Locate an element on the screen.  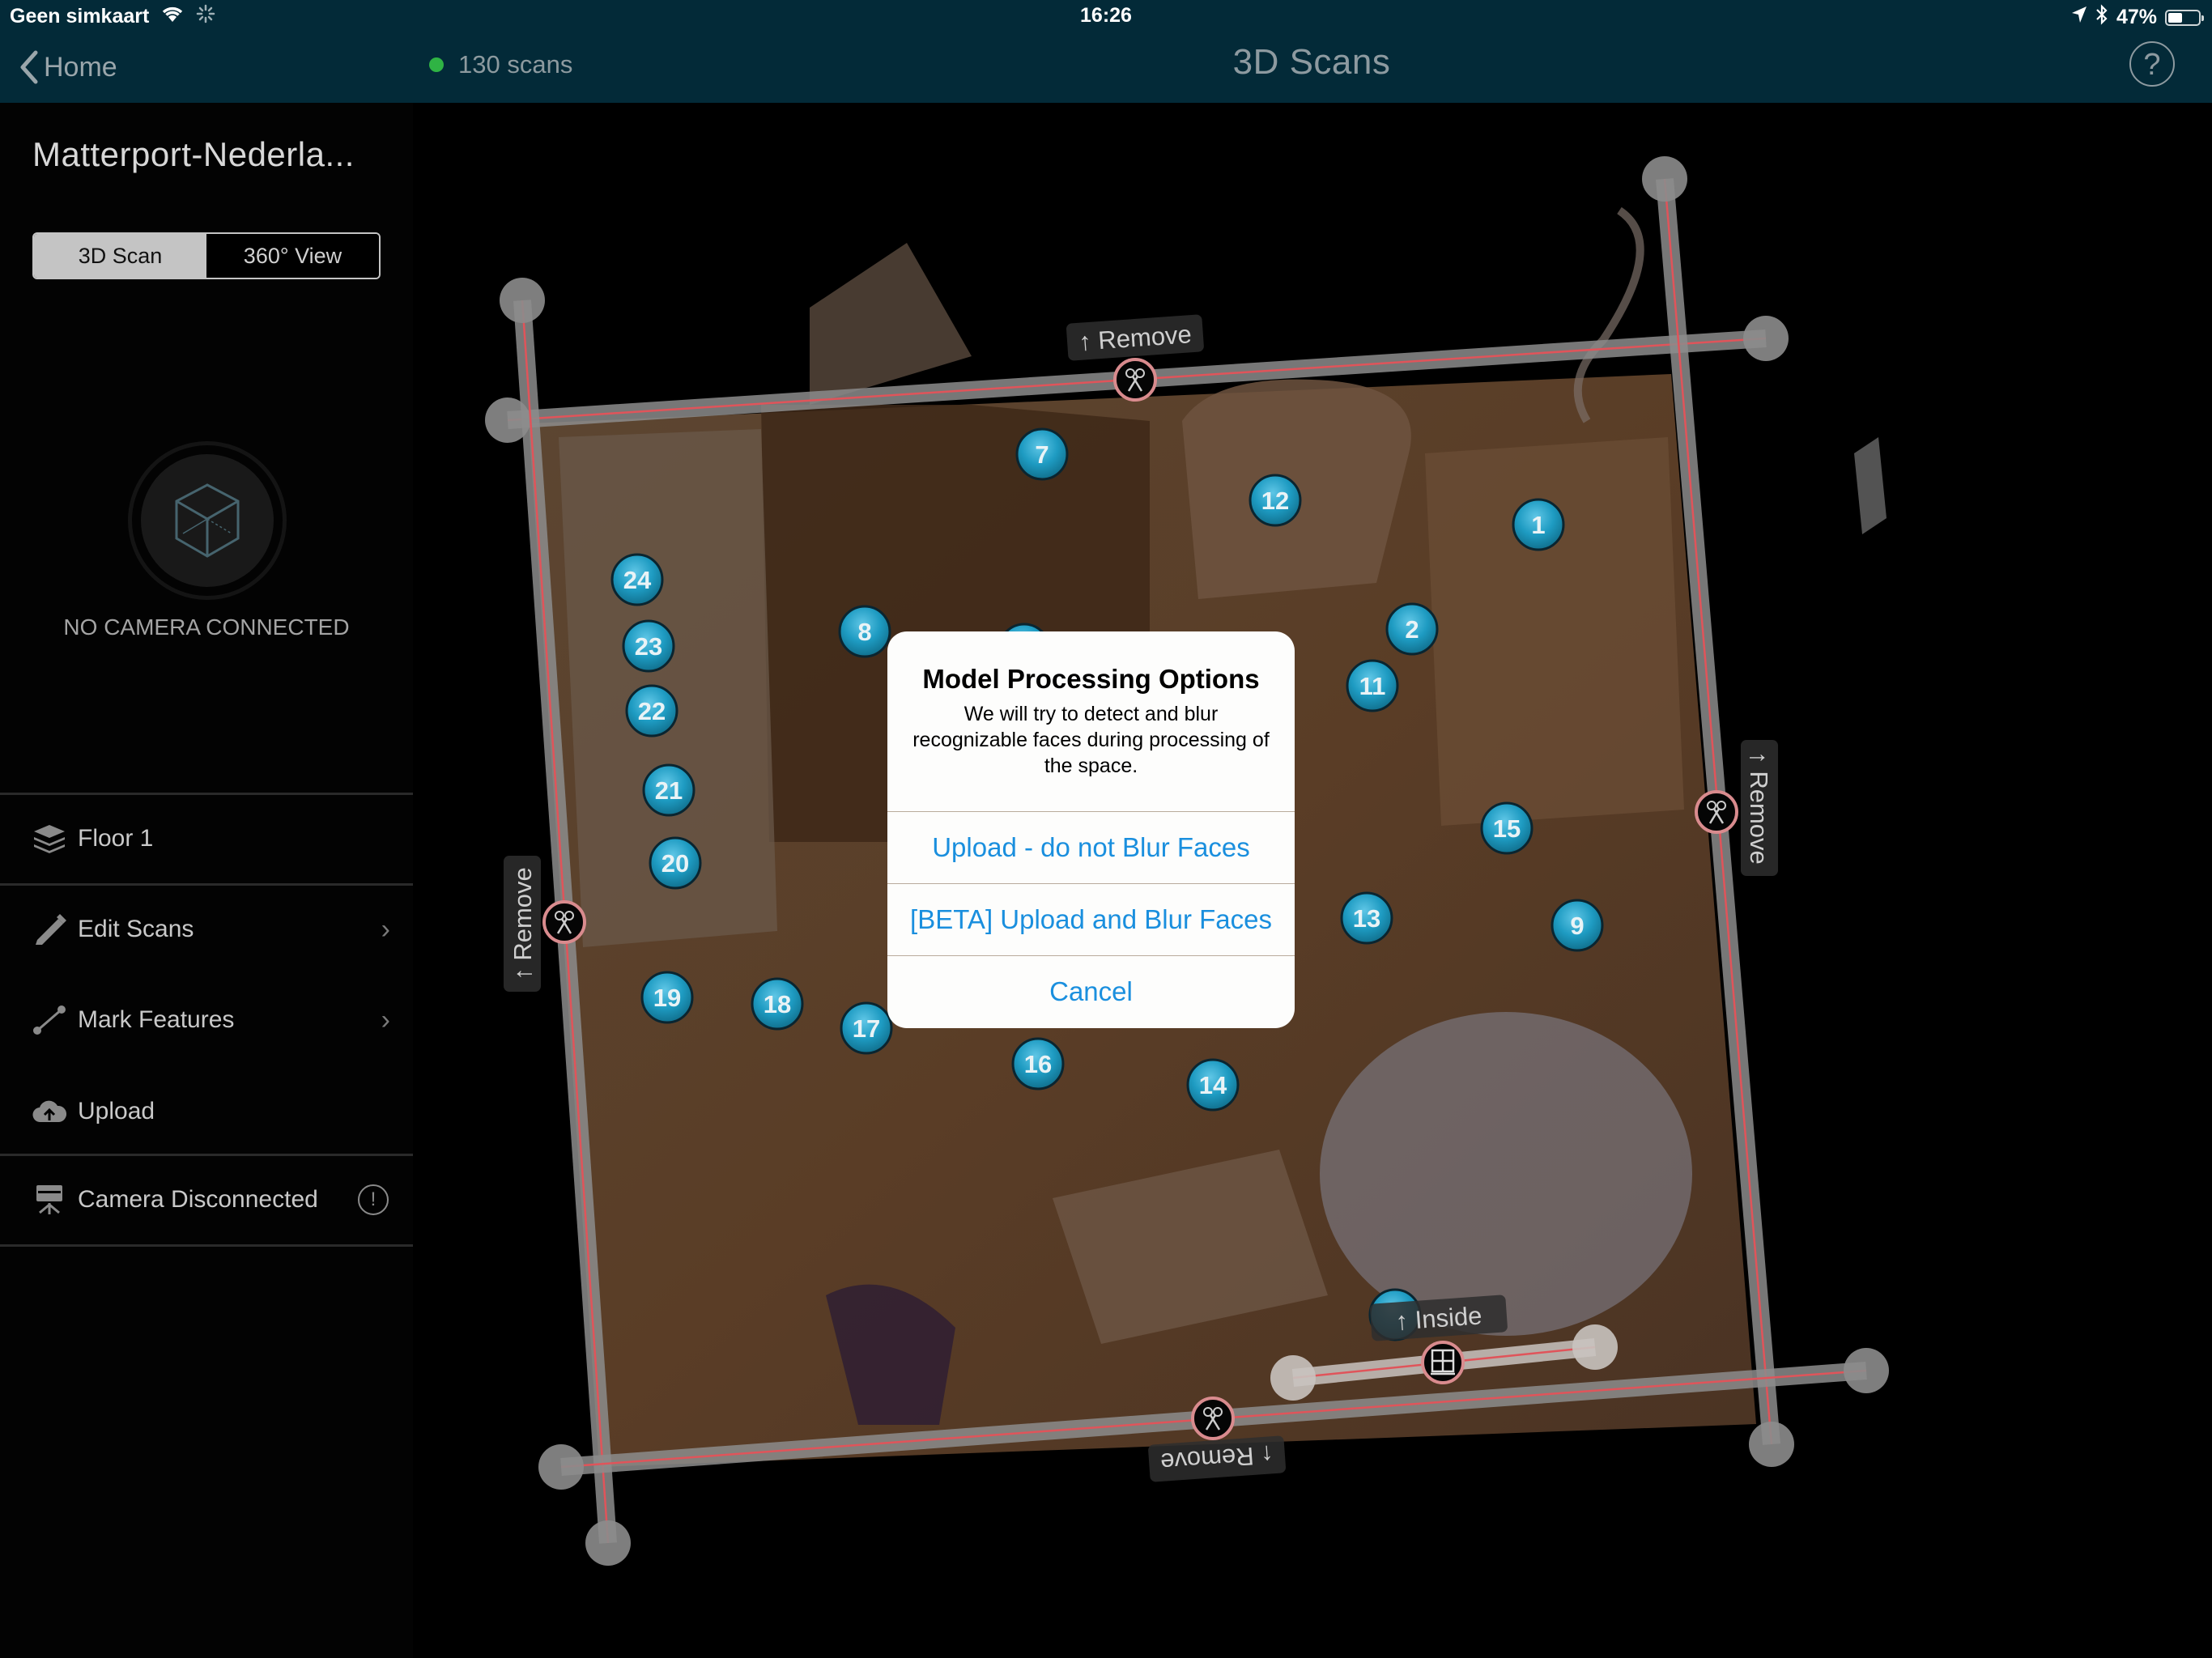
menu-item-camera-disconnected: Camera Disconnected ! is located at coordinates (207, 1199).